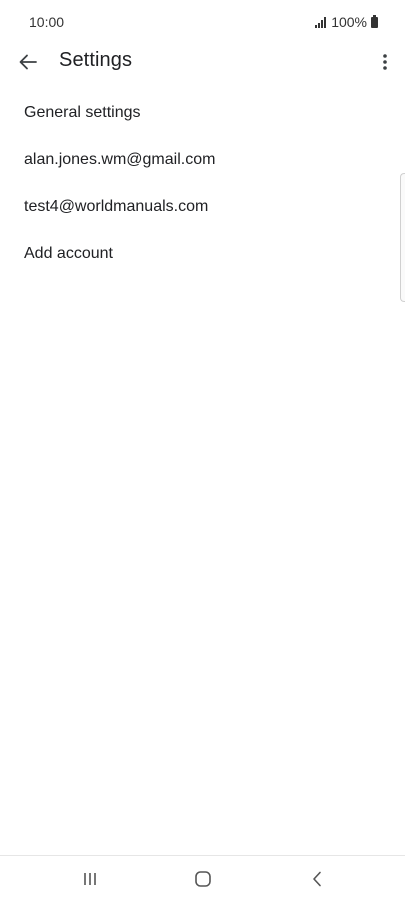 The height and width of the screenshot is (902, 405). What do you see at coordinates (202, 112) in the screenshot?
I see `list-item-general-settings: General settings` at bounding box center [202, 112].